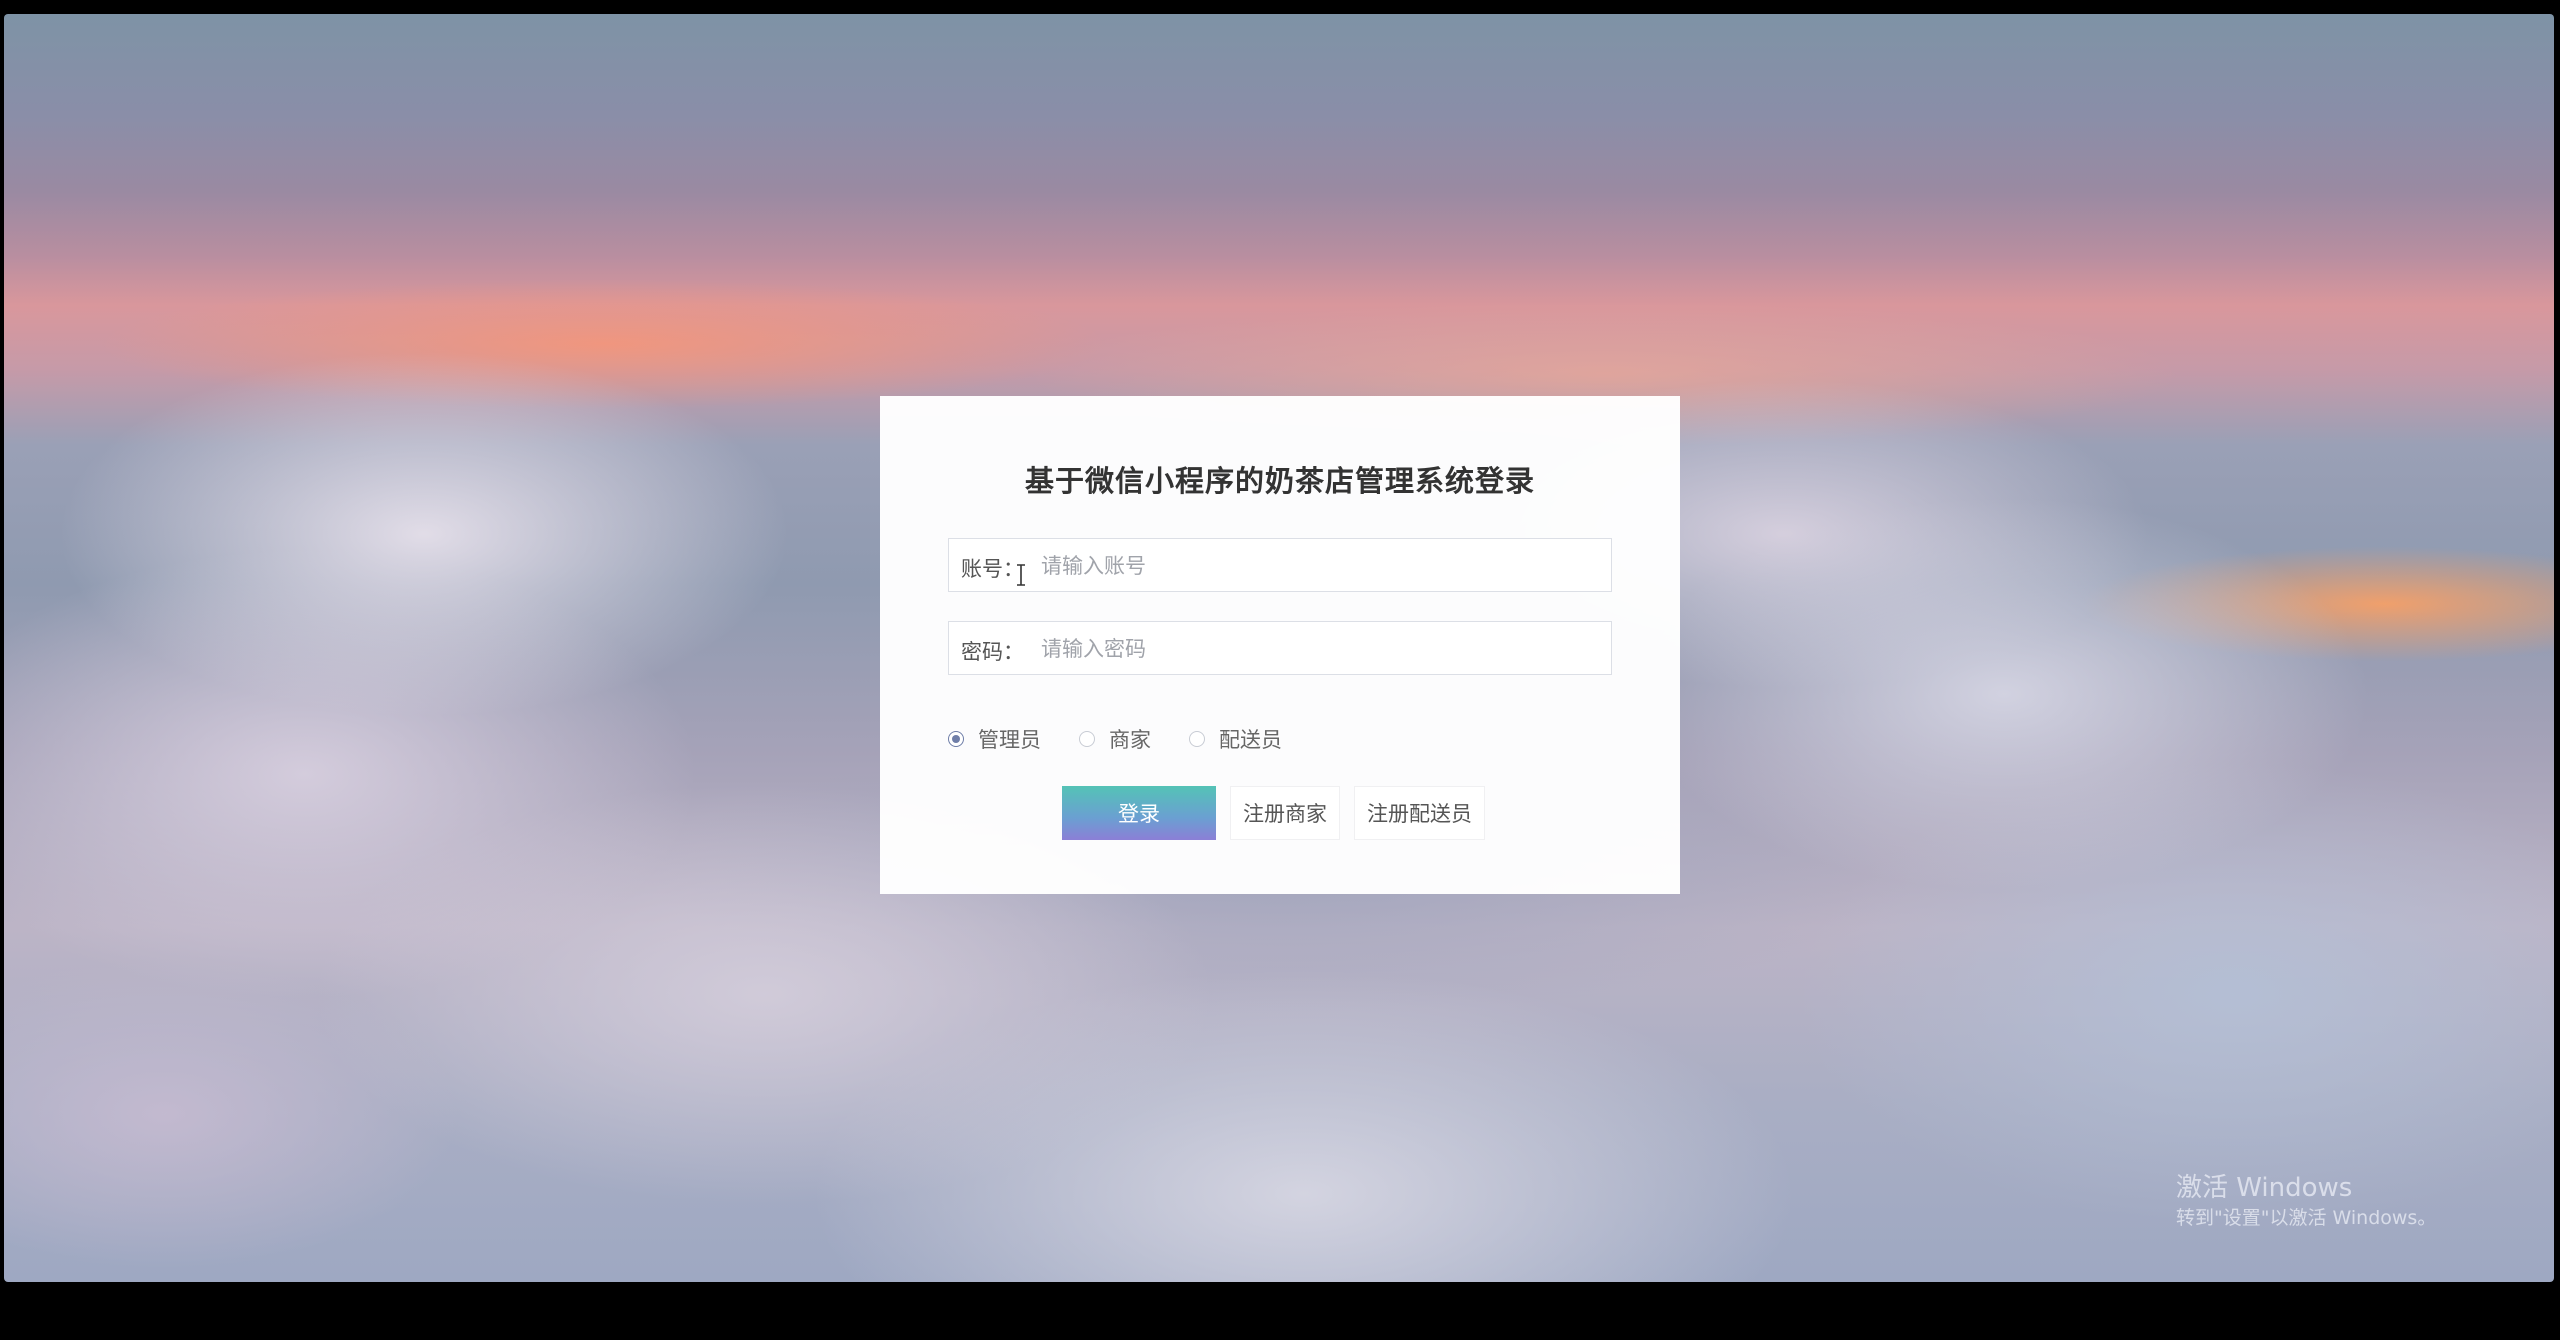 This screenshot has width=2560, height=1340. I want to click on role-courier-label: 配送员, so click(1250, 739).